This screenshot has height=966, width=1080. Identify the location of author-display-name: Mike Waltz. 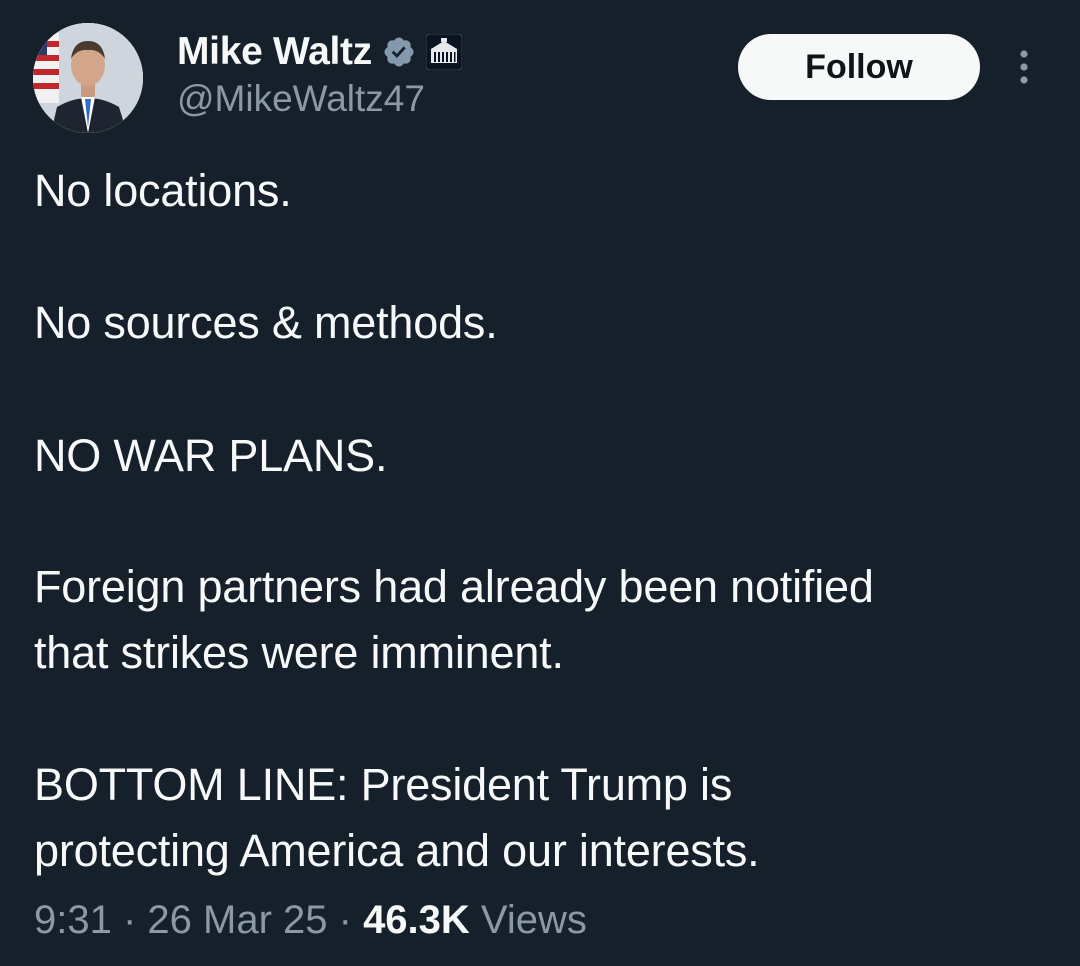
(274, 52).